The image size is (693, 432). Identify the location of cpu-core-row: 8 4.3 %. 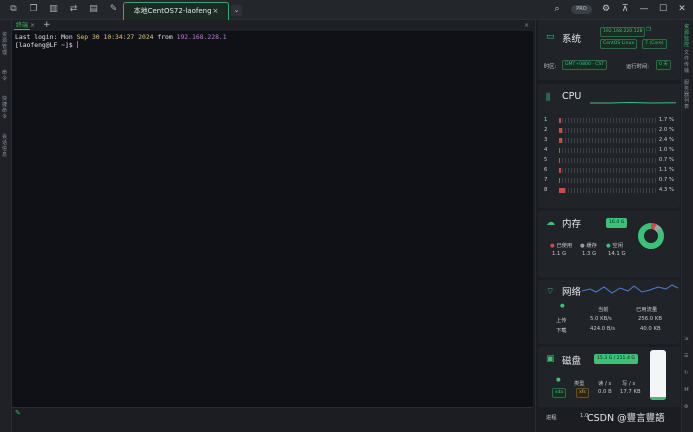
(610, 190).